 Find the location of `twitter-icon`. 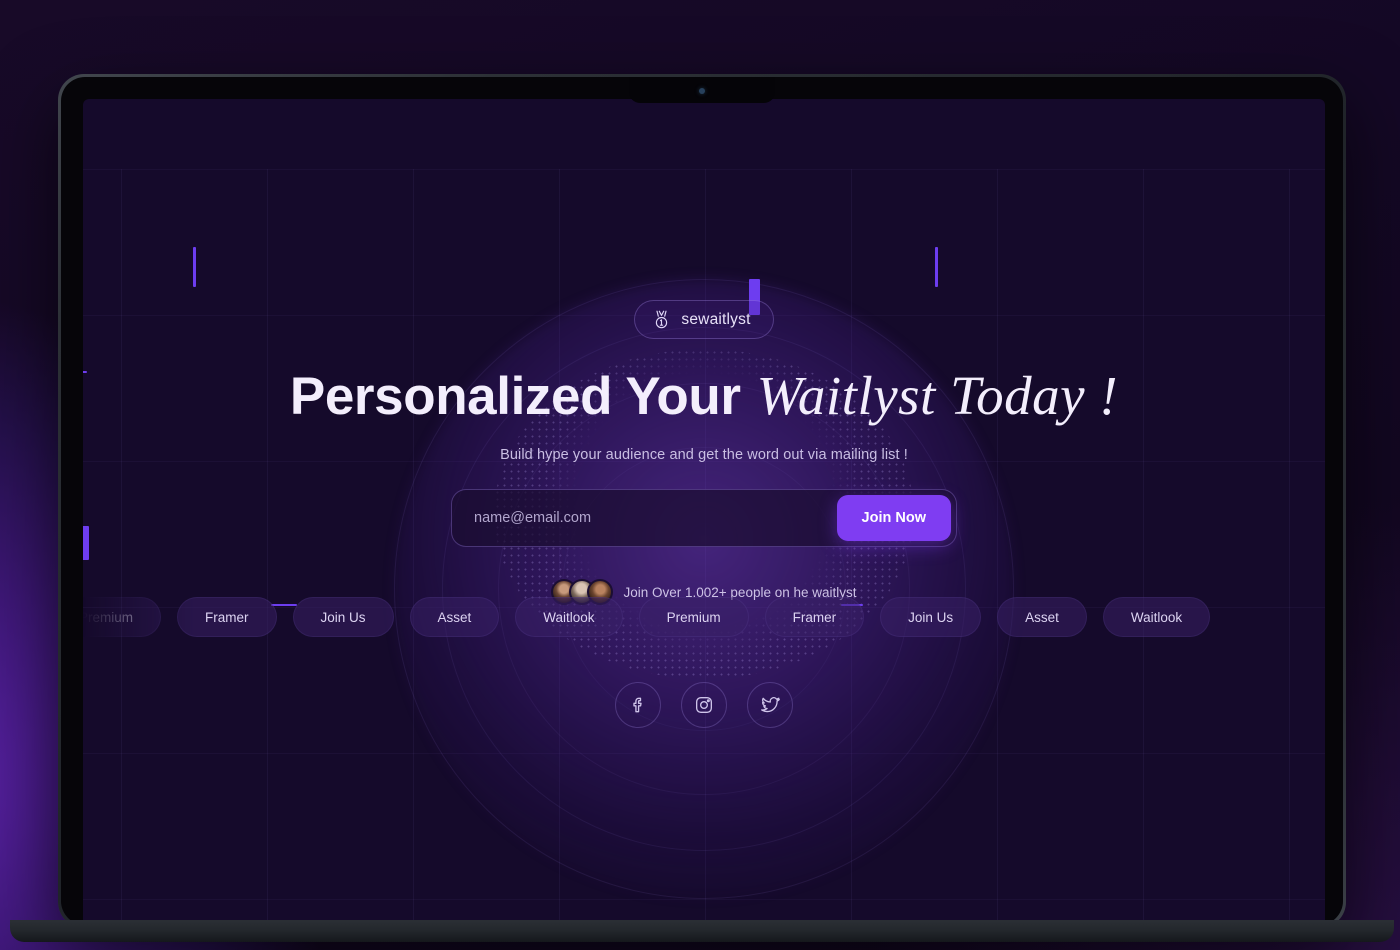

twitter-icon is located at coordinates (770, 705).